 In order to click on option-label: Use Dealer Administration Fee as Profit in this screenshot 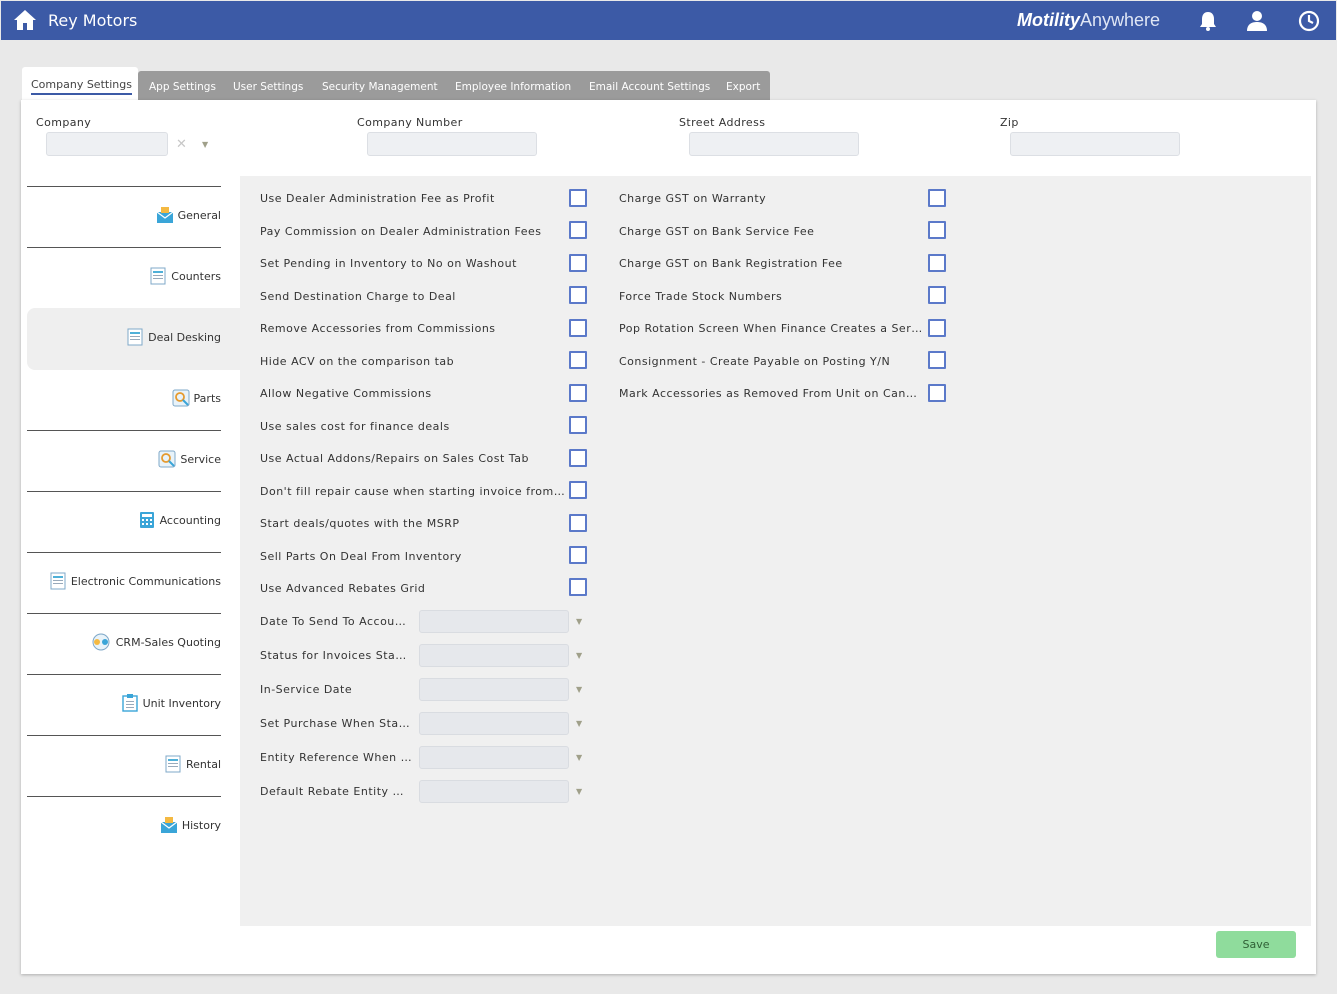, I will do `click(377, 198)`.